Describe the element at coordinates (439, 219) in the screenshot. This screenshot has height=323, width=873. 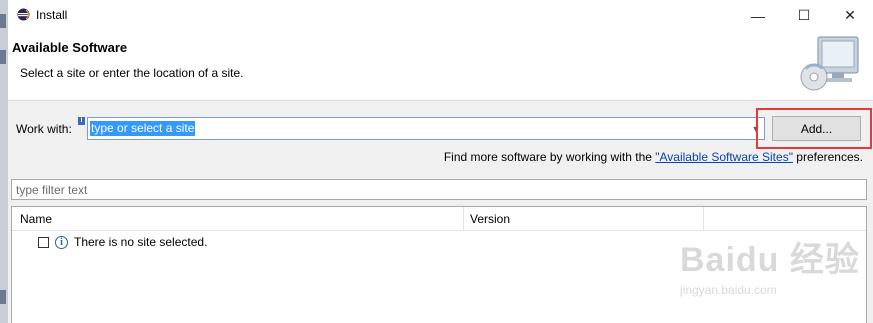
I see `tree-header: Name Version` at that location.